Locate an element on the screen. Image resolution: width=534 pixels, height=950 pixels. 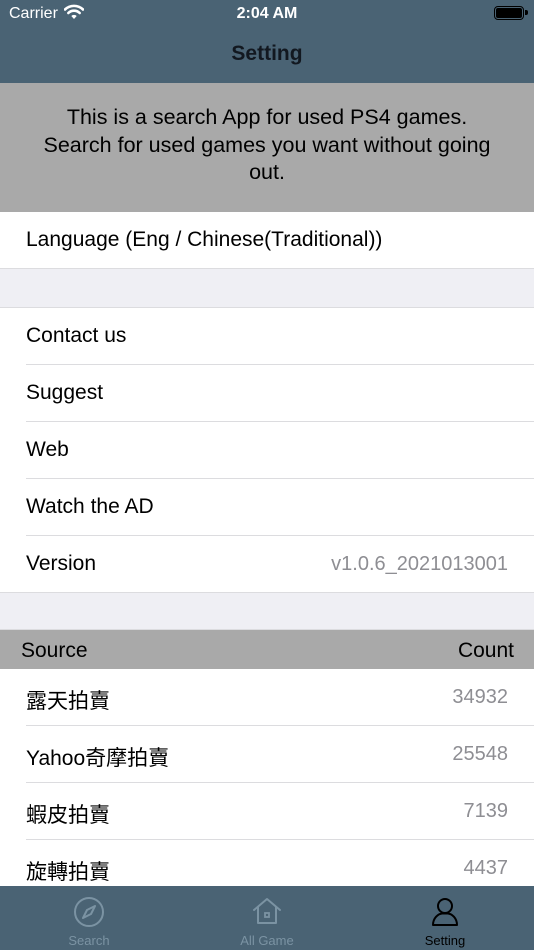
tab-setting-label: Setting is located at coordinates (445, 940).